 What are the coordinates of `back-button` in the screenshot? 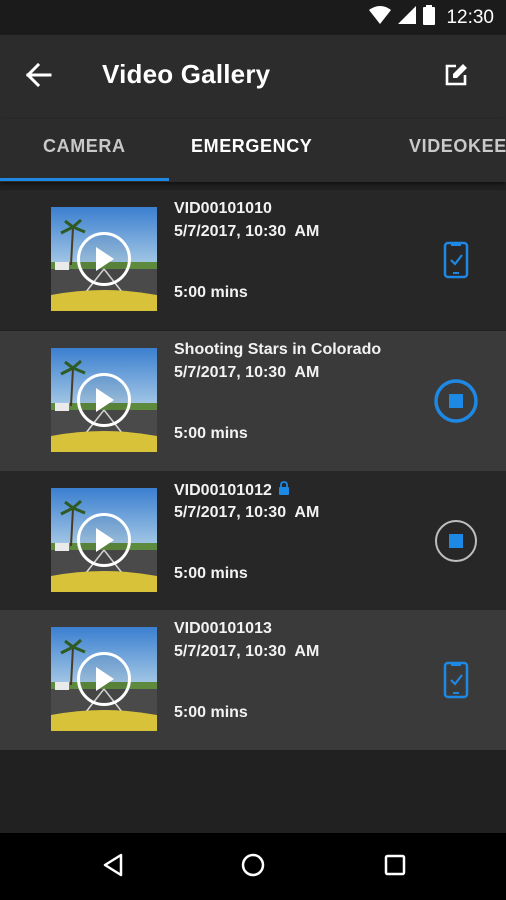 It's located at (39, 77).